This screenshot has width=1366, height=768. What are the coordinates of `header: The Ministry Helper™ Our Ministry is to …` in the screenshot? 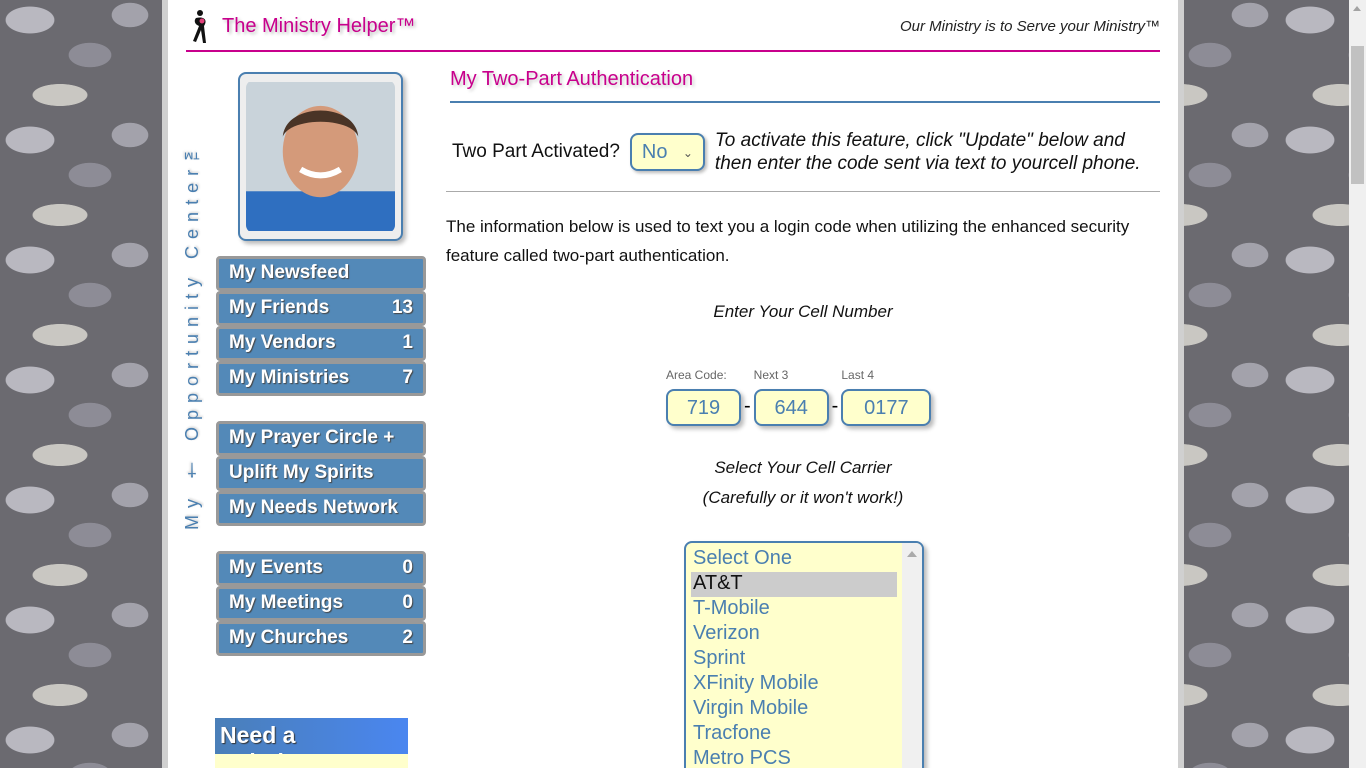 It's located at (673, 26).